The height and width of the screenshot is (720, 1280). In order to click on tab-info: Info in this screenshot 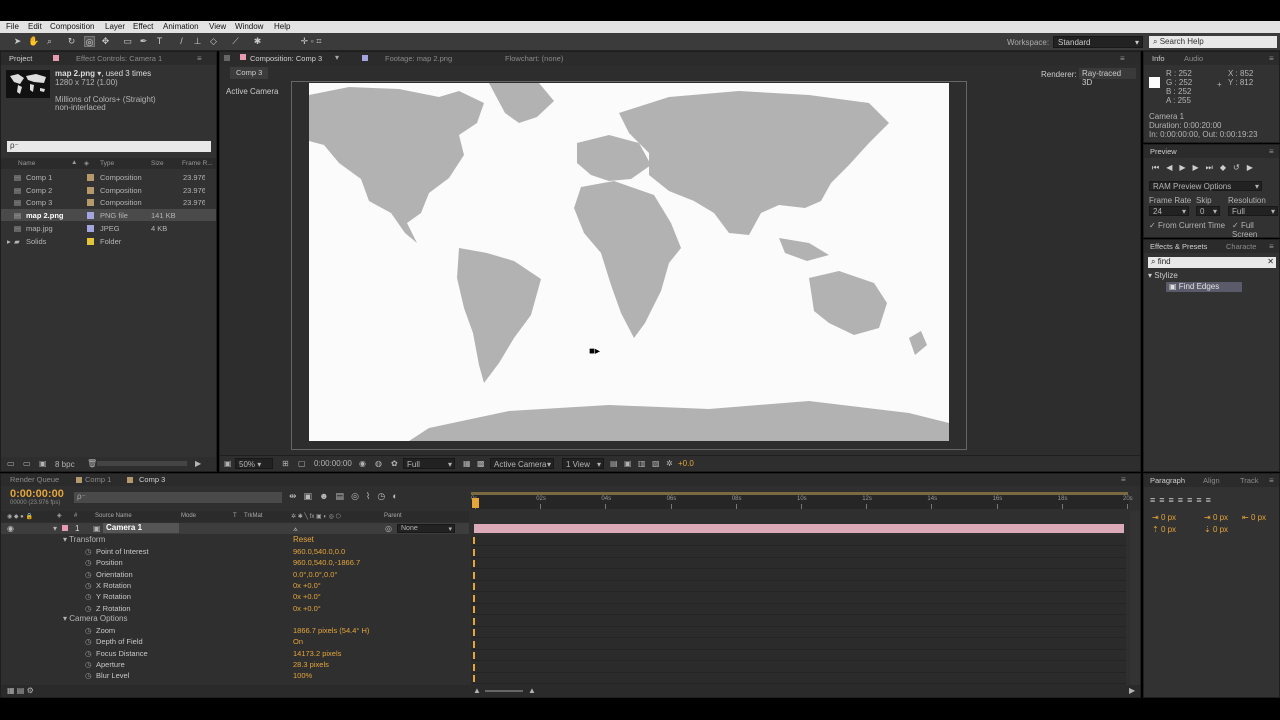, I will do `click(1158, 58)`.